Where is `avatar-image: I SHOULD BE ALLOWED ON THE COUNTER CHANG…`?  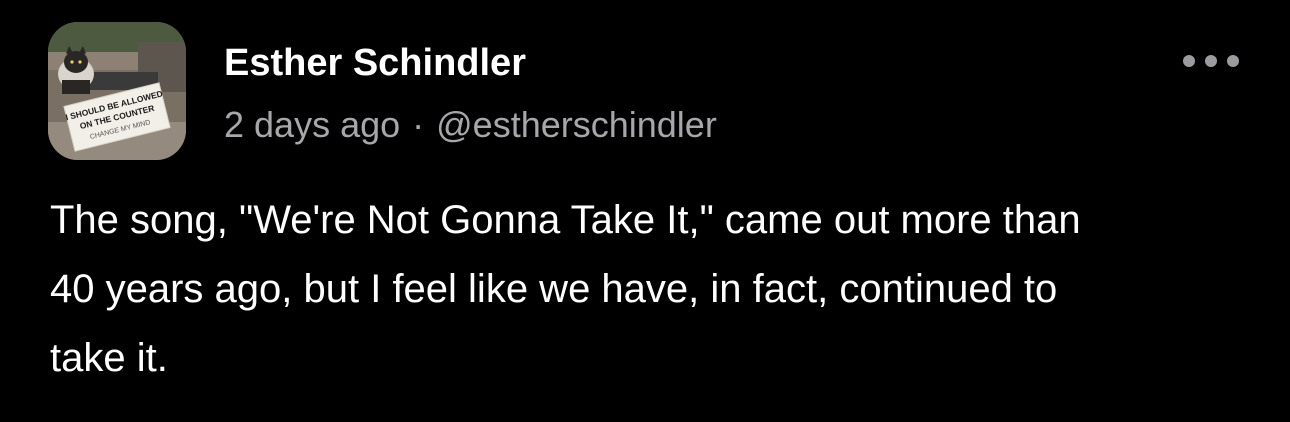 avatar-image: I SHOULD BE ALLOWED ON THE COUNTER CHANG… is located at coordinates (117, 91).